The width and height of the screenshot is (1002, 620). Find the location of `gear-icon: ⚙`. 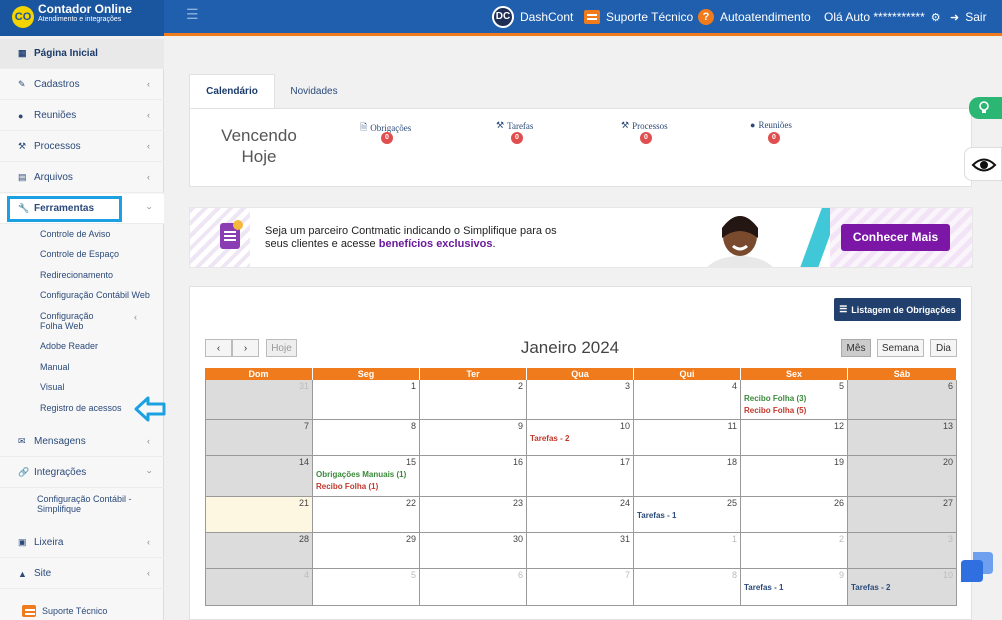

gear-icon: ⚙ is located at coordinates (936, 17).